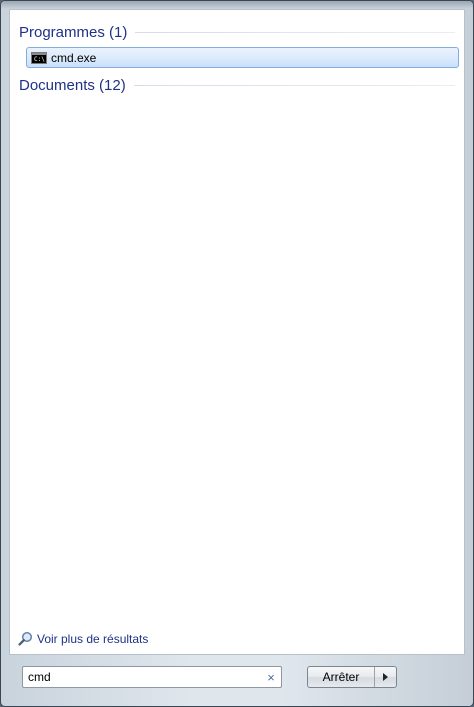  I want to click on cmd-prompt-icon: C:\, so click(39, 57).